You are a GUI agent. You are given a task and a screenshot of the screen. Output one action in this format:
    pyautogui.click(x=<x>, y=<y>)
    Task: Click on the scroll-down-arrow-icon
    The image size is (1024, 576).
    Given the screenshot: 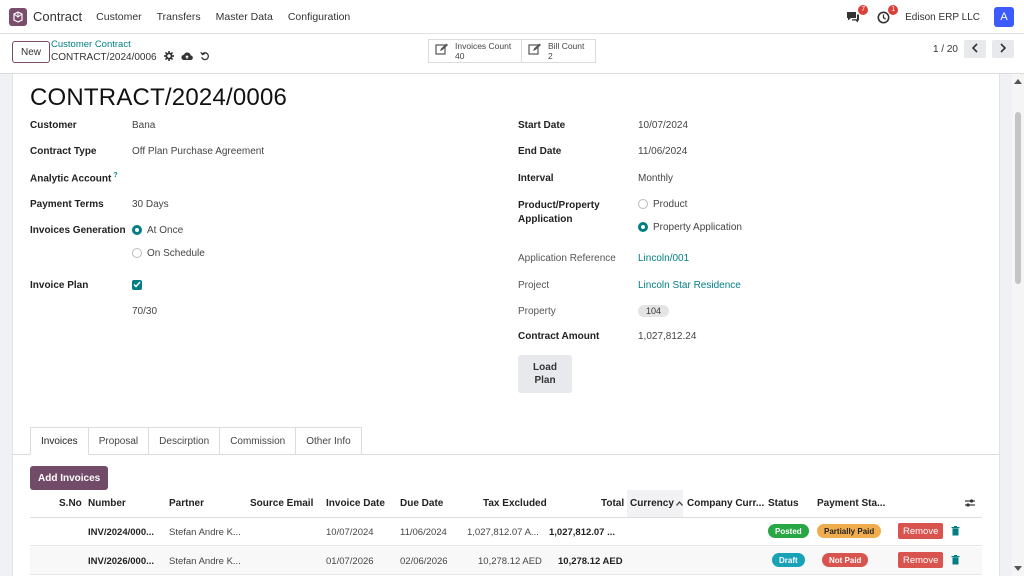 What is the action you would take?
    pyautogui.click(x=1018, y=569)
    